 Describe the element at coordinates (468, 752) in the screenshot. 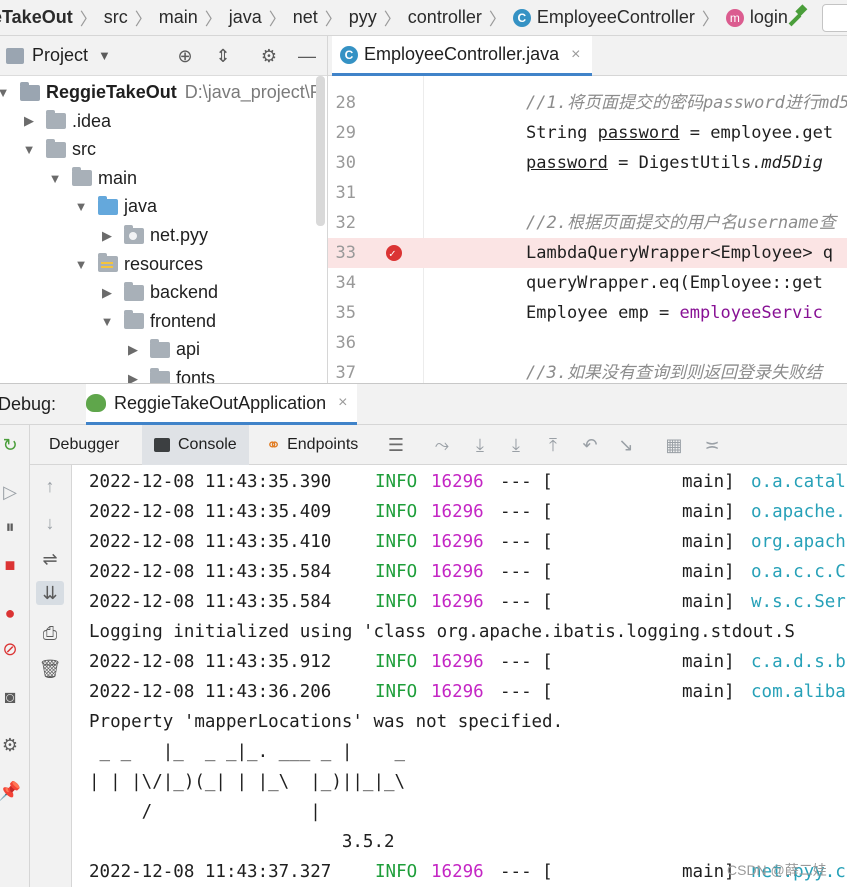

I see `console-line: _ _ |_ _ _|_. ___ _ | _` at that location.